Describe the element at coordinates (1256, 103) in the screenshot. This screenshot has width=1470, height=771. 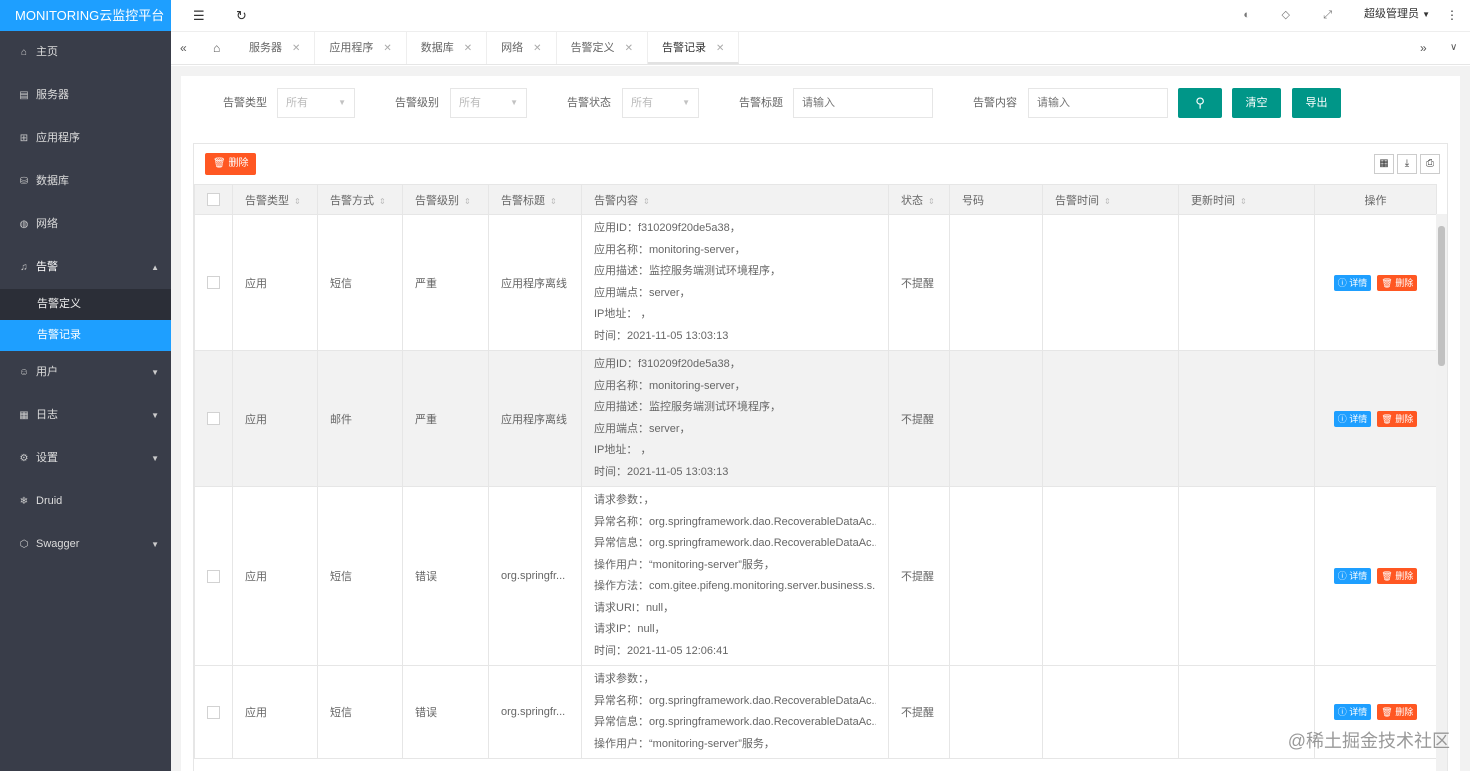
I see `clear-button: 清空` at that location.